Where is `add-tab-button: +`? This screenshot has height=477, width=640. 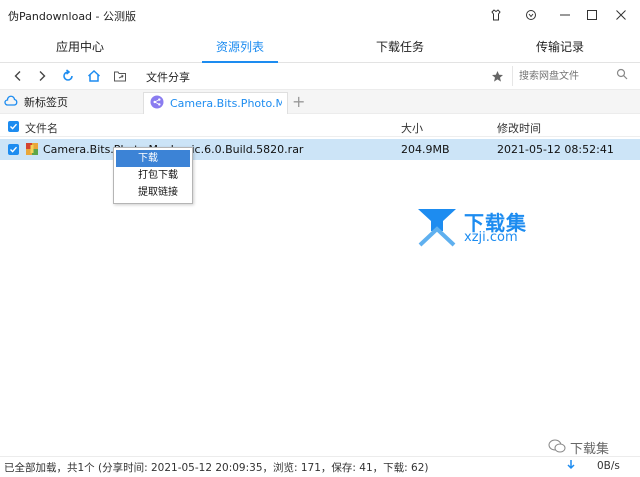 add-tab-button: + is located at coordinates (298, 102).